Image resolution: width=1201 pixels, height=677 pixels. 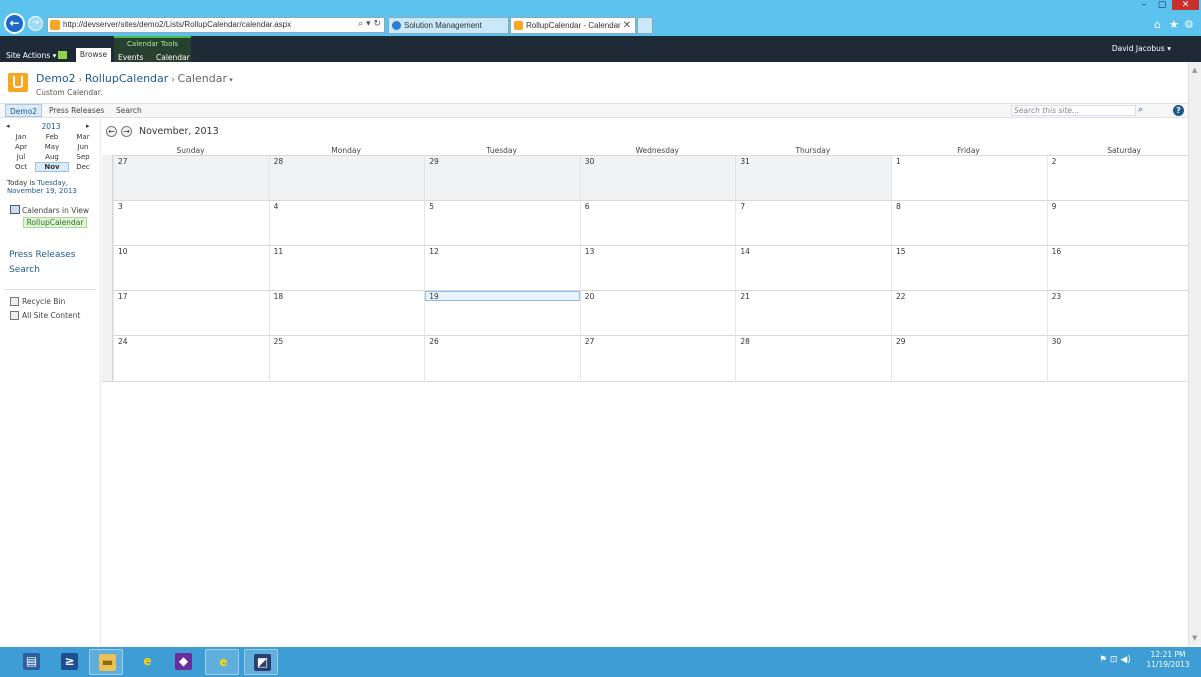 I want to click on favorites-icon: ★, so click(x=1174, y=24).